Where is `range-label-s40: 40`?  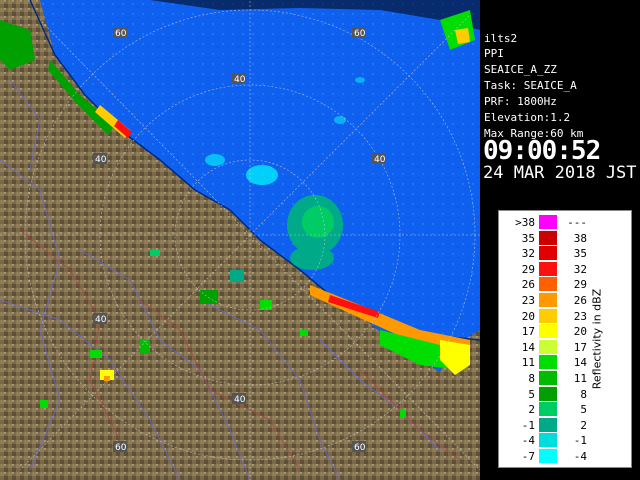 range-label-s40: 40 is located at coordinates (239, 399).